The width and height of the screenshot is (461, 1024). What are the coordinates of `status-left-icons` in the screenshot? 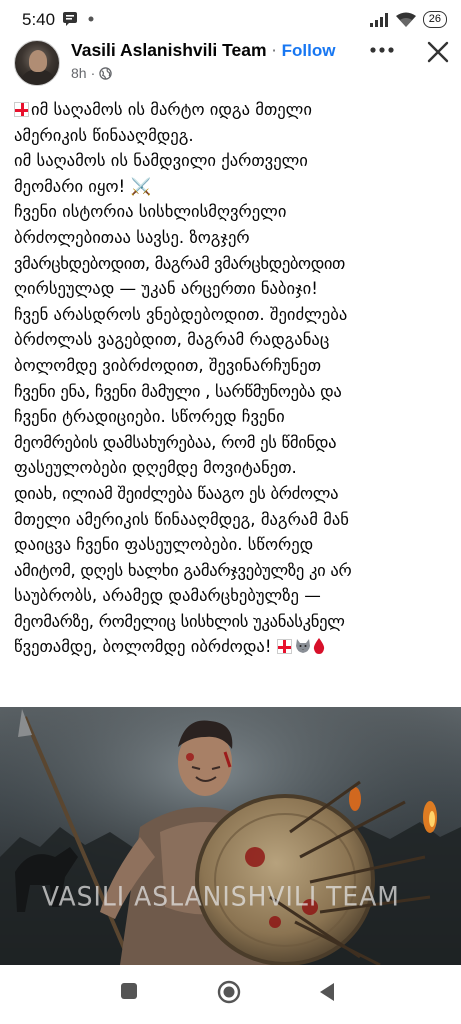 It's located at (78, 19).